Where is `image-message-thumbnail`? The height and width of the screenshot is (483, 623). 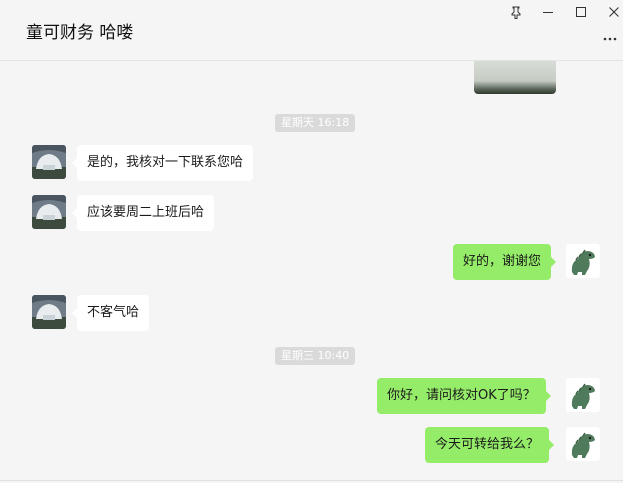
image-message-thumbnail is located at coordinates (515, 77).